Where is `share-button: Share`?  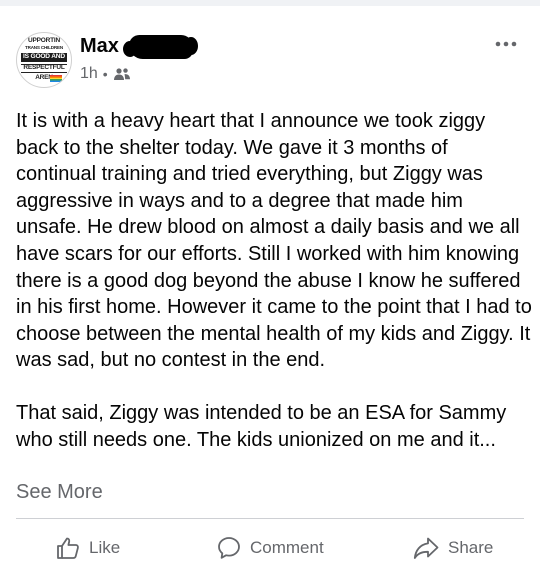
share-button: Share is located at coordinates (452, 548).